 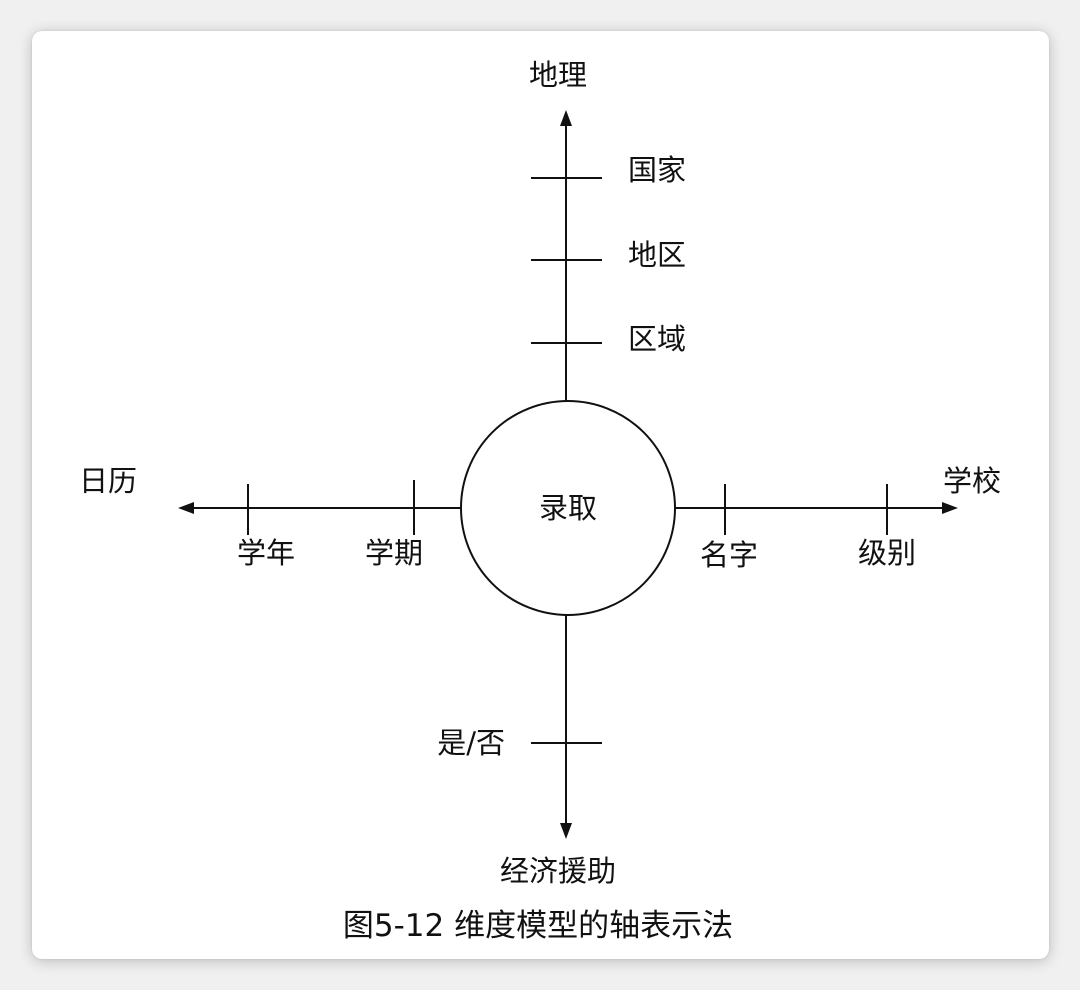 I want to click on bottom-axis-arrow-icon, so click(x=566, y=831).